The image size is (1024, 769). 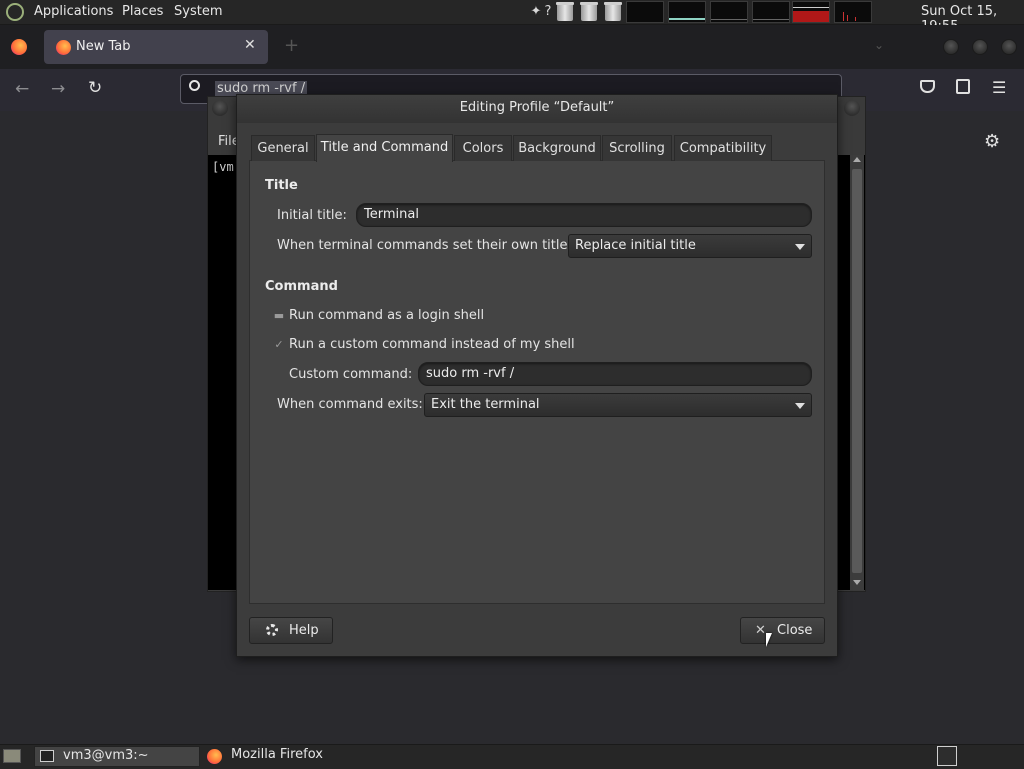 I want to click on login-shell-checkbox: ▬, so click(x=279, y=316).